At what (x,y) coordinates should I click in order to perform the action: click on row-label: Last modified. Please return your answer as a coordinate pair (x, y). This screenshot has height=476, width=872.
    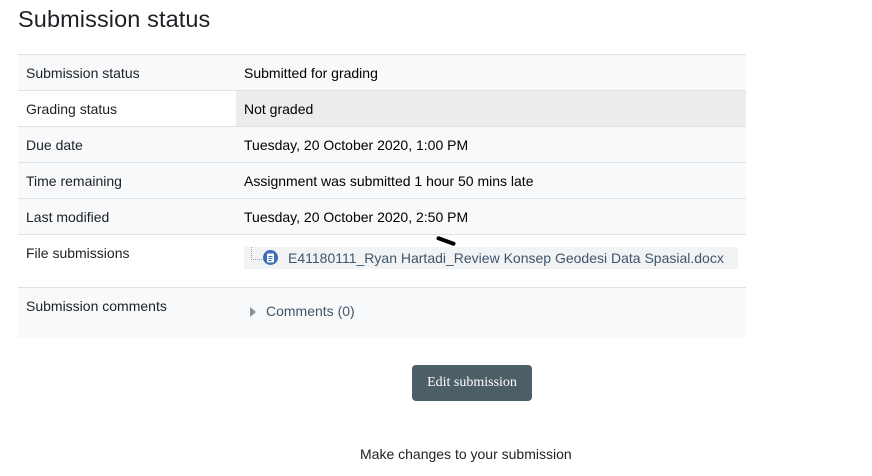
    Looking at the image, I should click on (127, 216).